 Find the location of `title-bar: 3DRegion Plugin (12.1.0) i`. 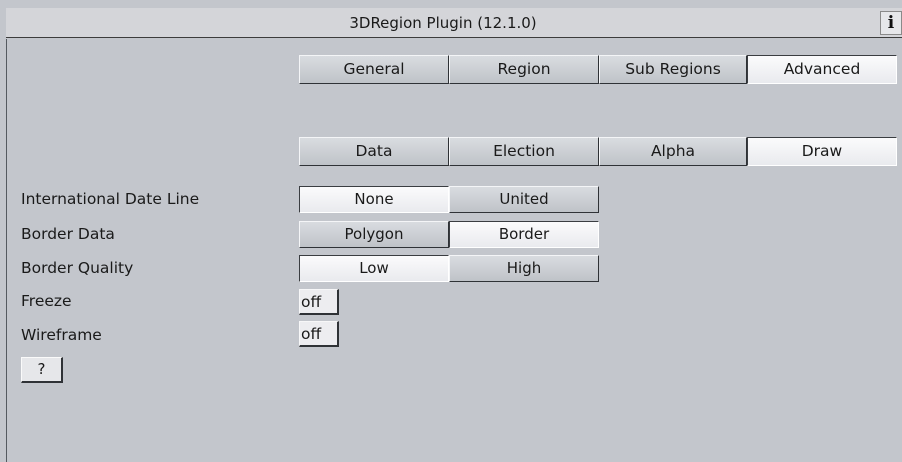

title-bar: 3DRegion Plugin (12.1.0) i is located at coordinates (454, 23).